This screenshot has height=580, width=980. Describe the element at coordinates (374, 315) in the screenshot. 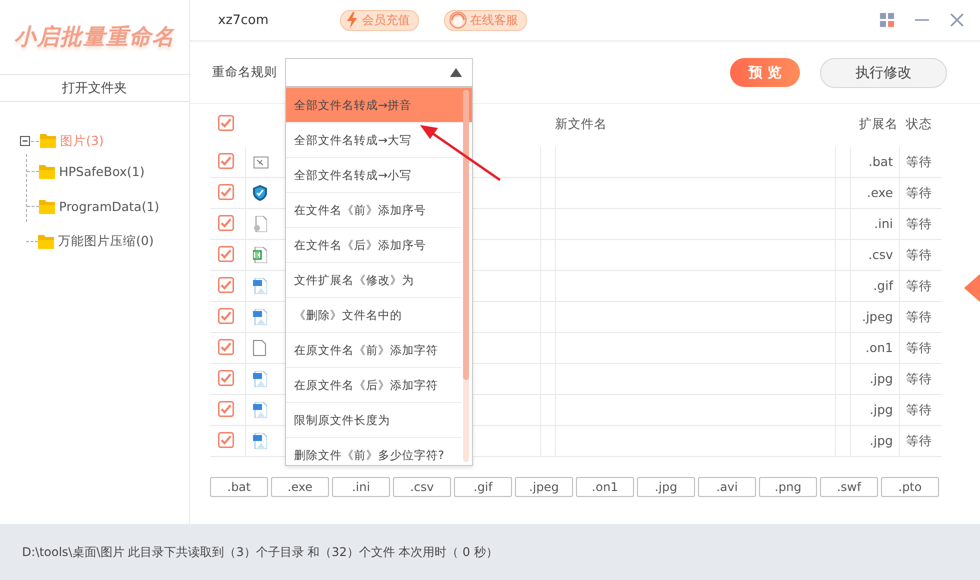

I see `menu-option: 《删除》文件名中的` at that location.